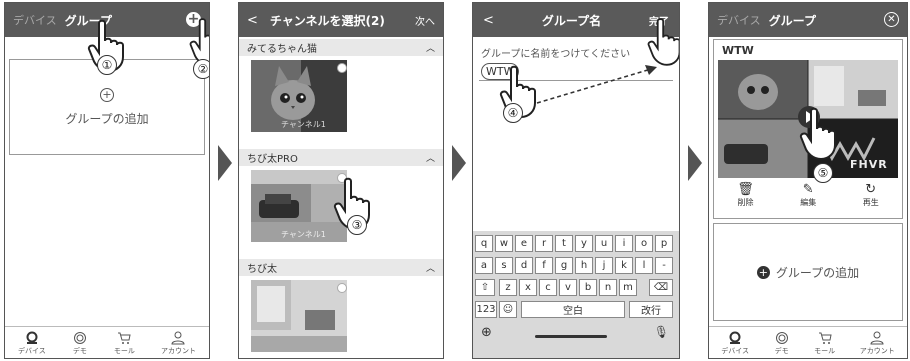  What do you see at coordinates (107, 65) in the screenshot?
I see `step-number-1: ①` at bounding box center [107, 65].